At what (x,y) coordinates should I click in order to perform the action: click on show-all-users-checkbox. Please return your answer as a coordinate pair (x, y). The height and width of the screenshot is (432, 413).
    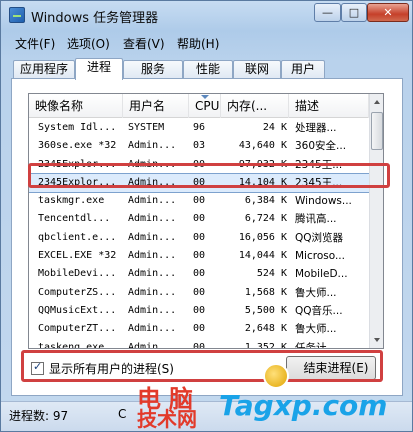
    Looking at the image, I should click on (37, 367).